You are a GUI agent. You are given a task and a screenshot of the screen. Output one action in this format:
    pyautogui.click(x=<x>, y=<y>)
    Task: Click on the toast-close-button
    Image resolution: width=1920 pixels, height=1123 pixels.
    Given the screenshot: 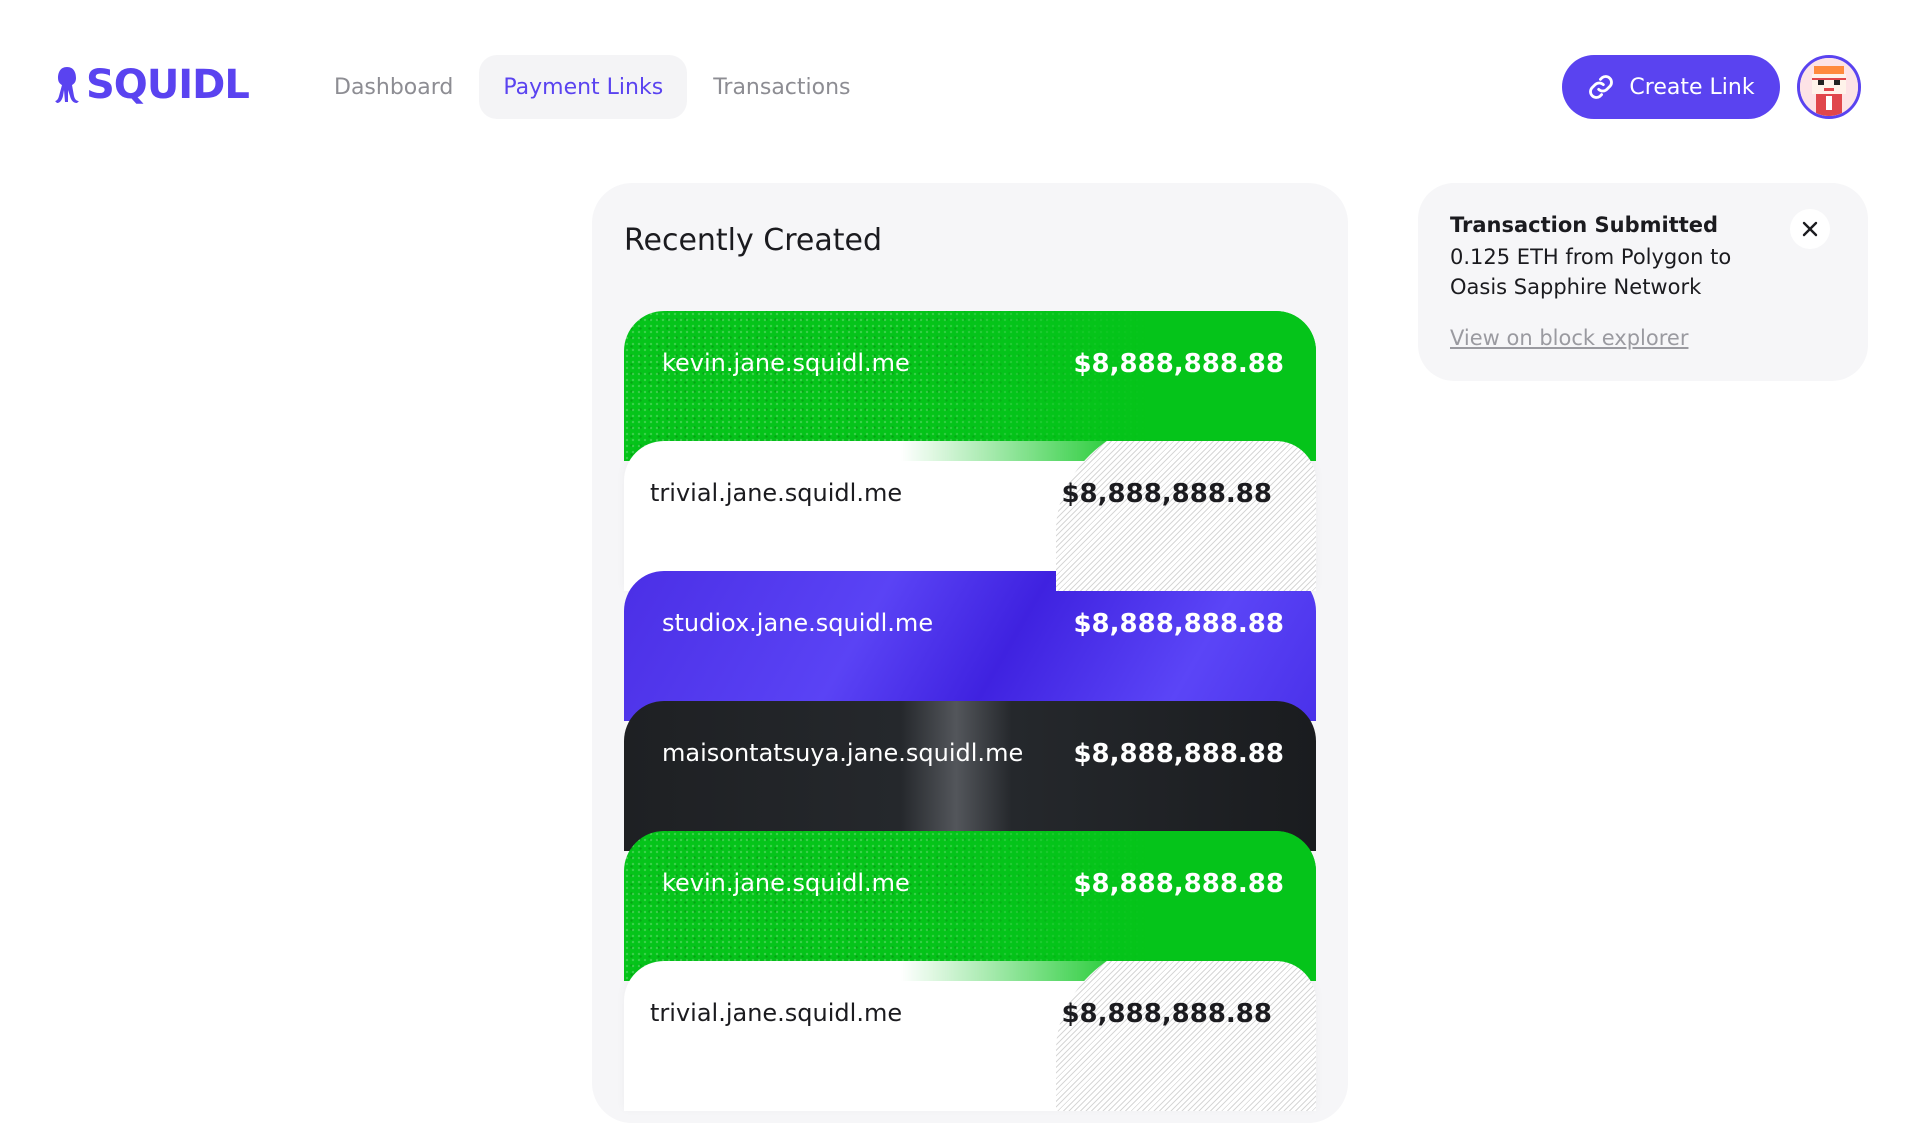 What is the action you would take?
    pyautogui.click(x=1810, y=229)
    